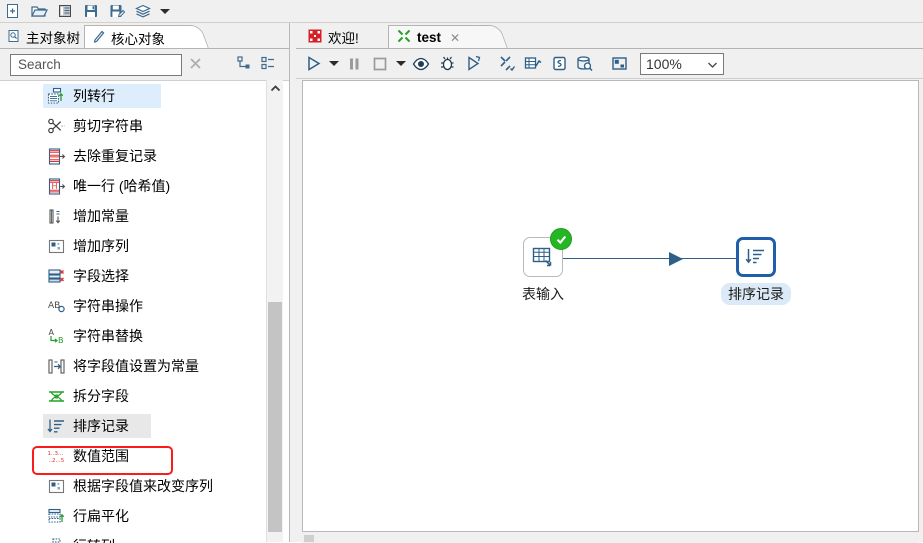 This screenshot has width=923, height=543. I want to click on tree-item-unique-rows: 去除重复记录, so click(132, 156).